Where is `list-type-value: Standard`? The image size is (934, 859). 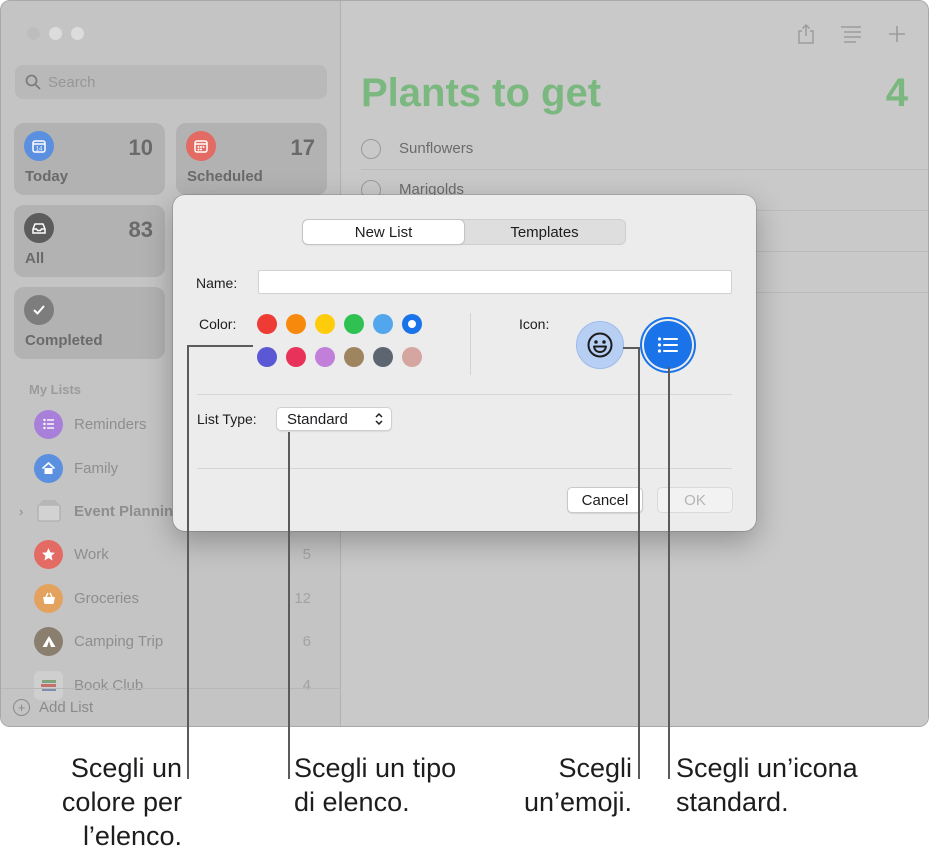 list-type-value: Standard is located at coordinates (317, 419).